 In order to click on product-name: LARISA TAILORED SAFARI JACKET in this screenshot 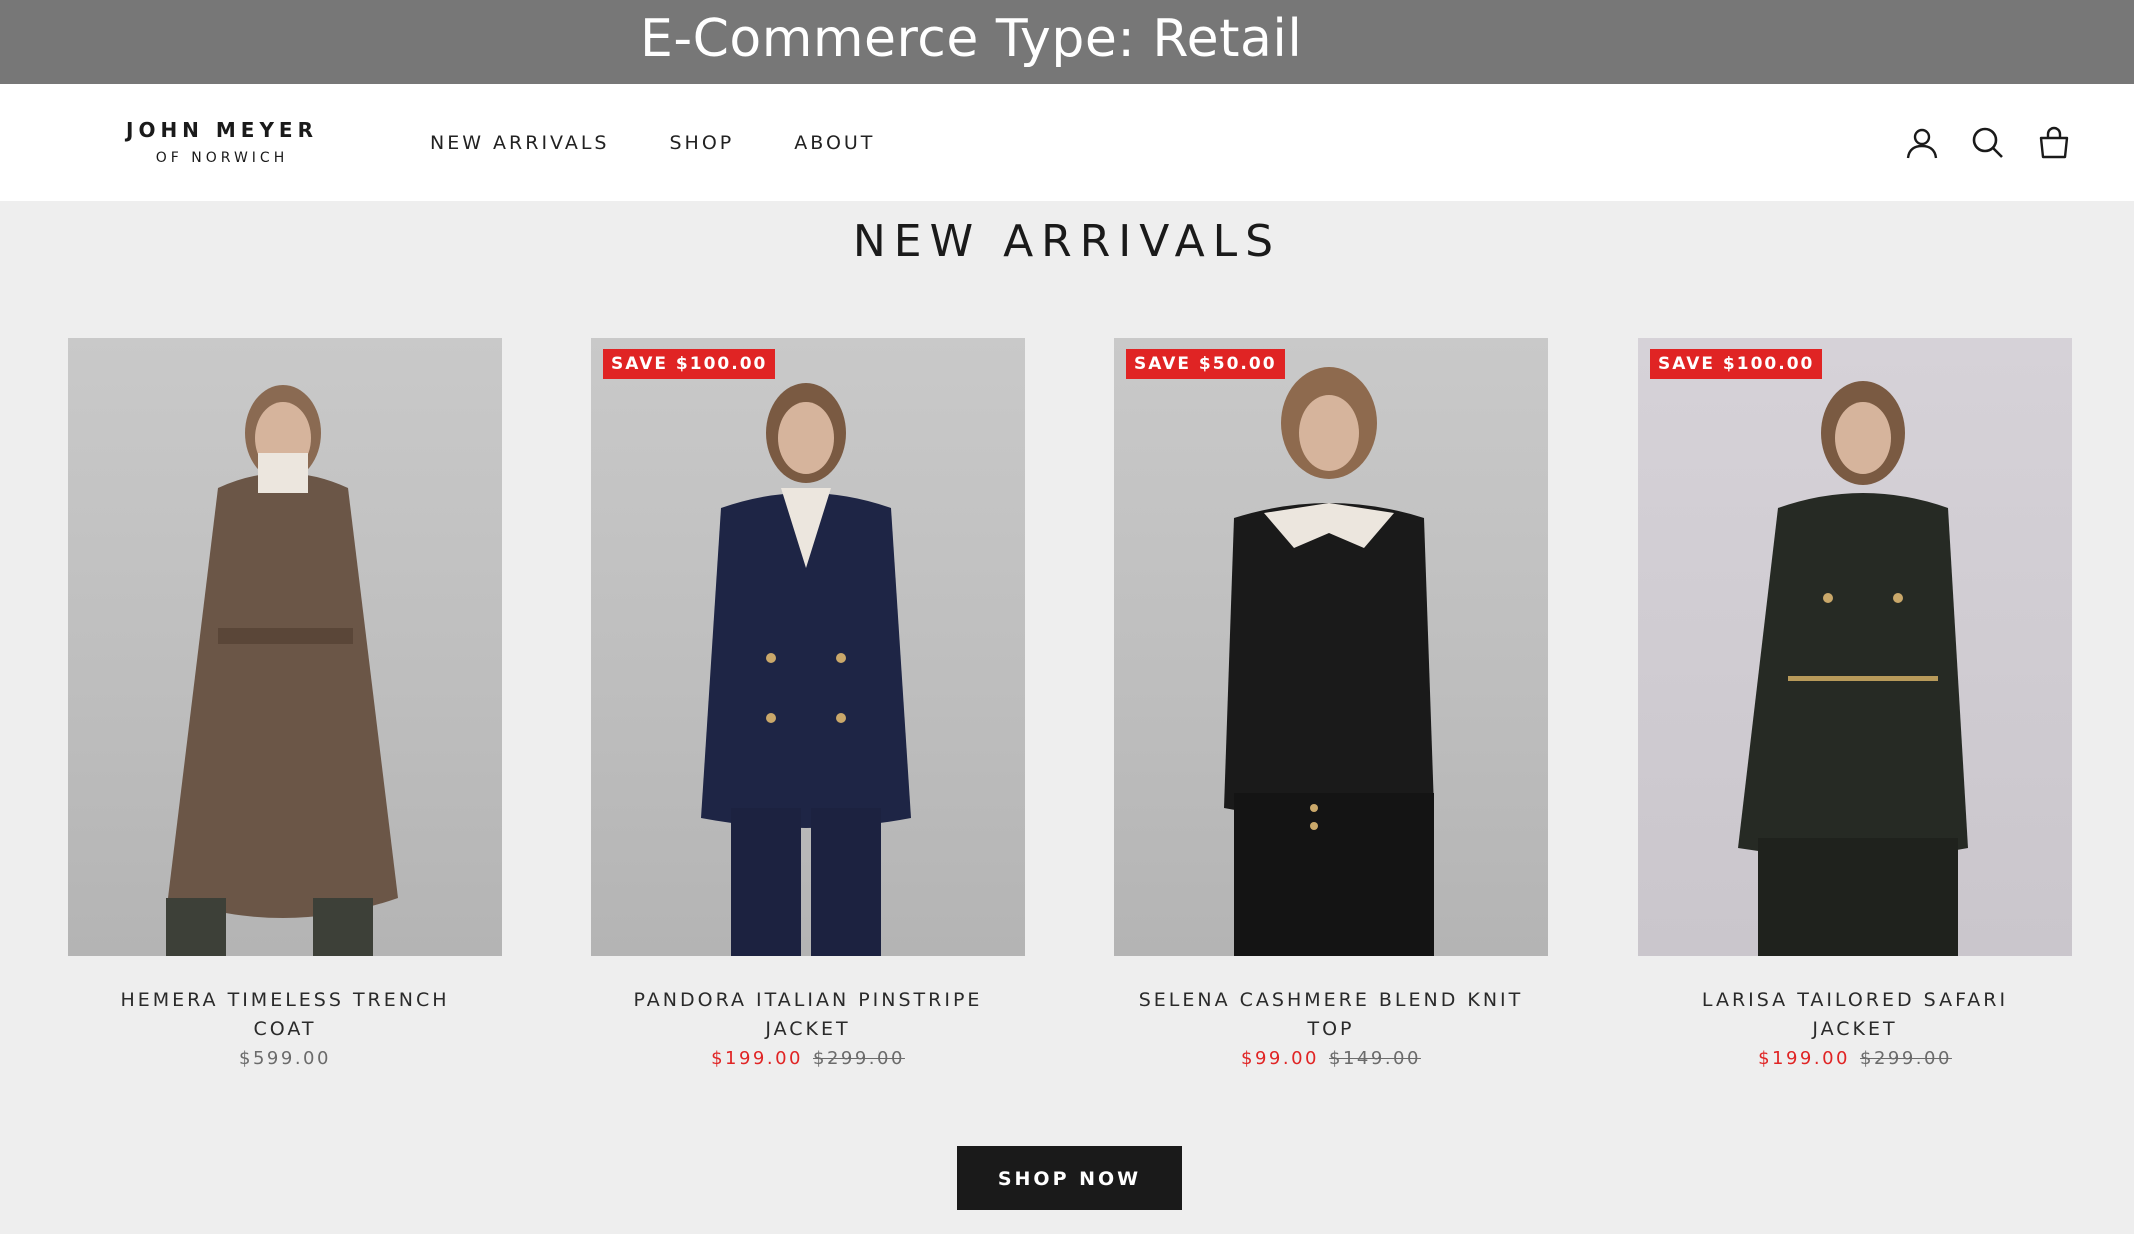, I will do `click(1855, 1015)`.